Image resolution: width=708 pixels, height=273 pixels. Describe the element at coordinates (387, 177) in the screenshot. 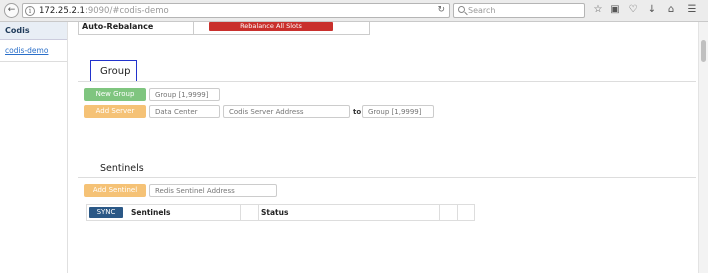

I see `sentinels-divider` at that location.